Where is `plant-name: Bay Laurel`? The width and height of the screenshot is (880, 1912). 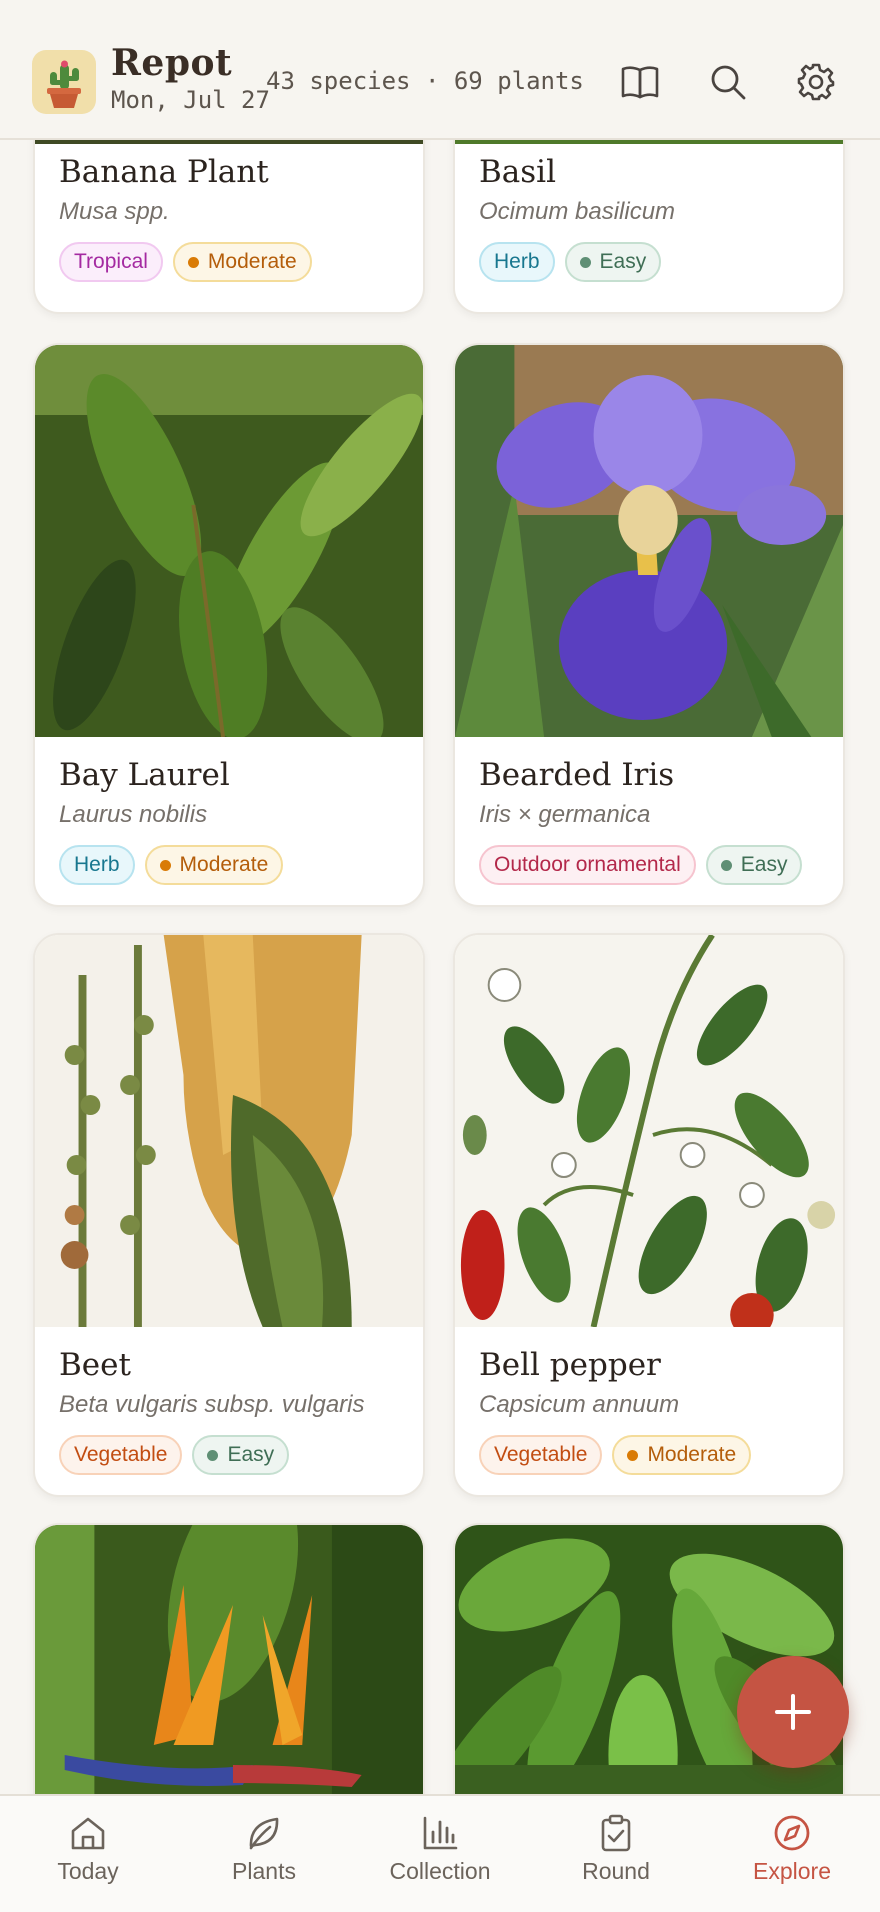 plant-name: Bay Laurel is located at coordinates (144, 775).